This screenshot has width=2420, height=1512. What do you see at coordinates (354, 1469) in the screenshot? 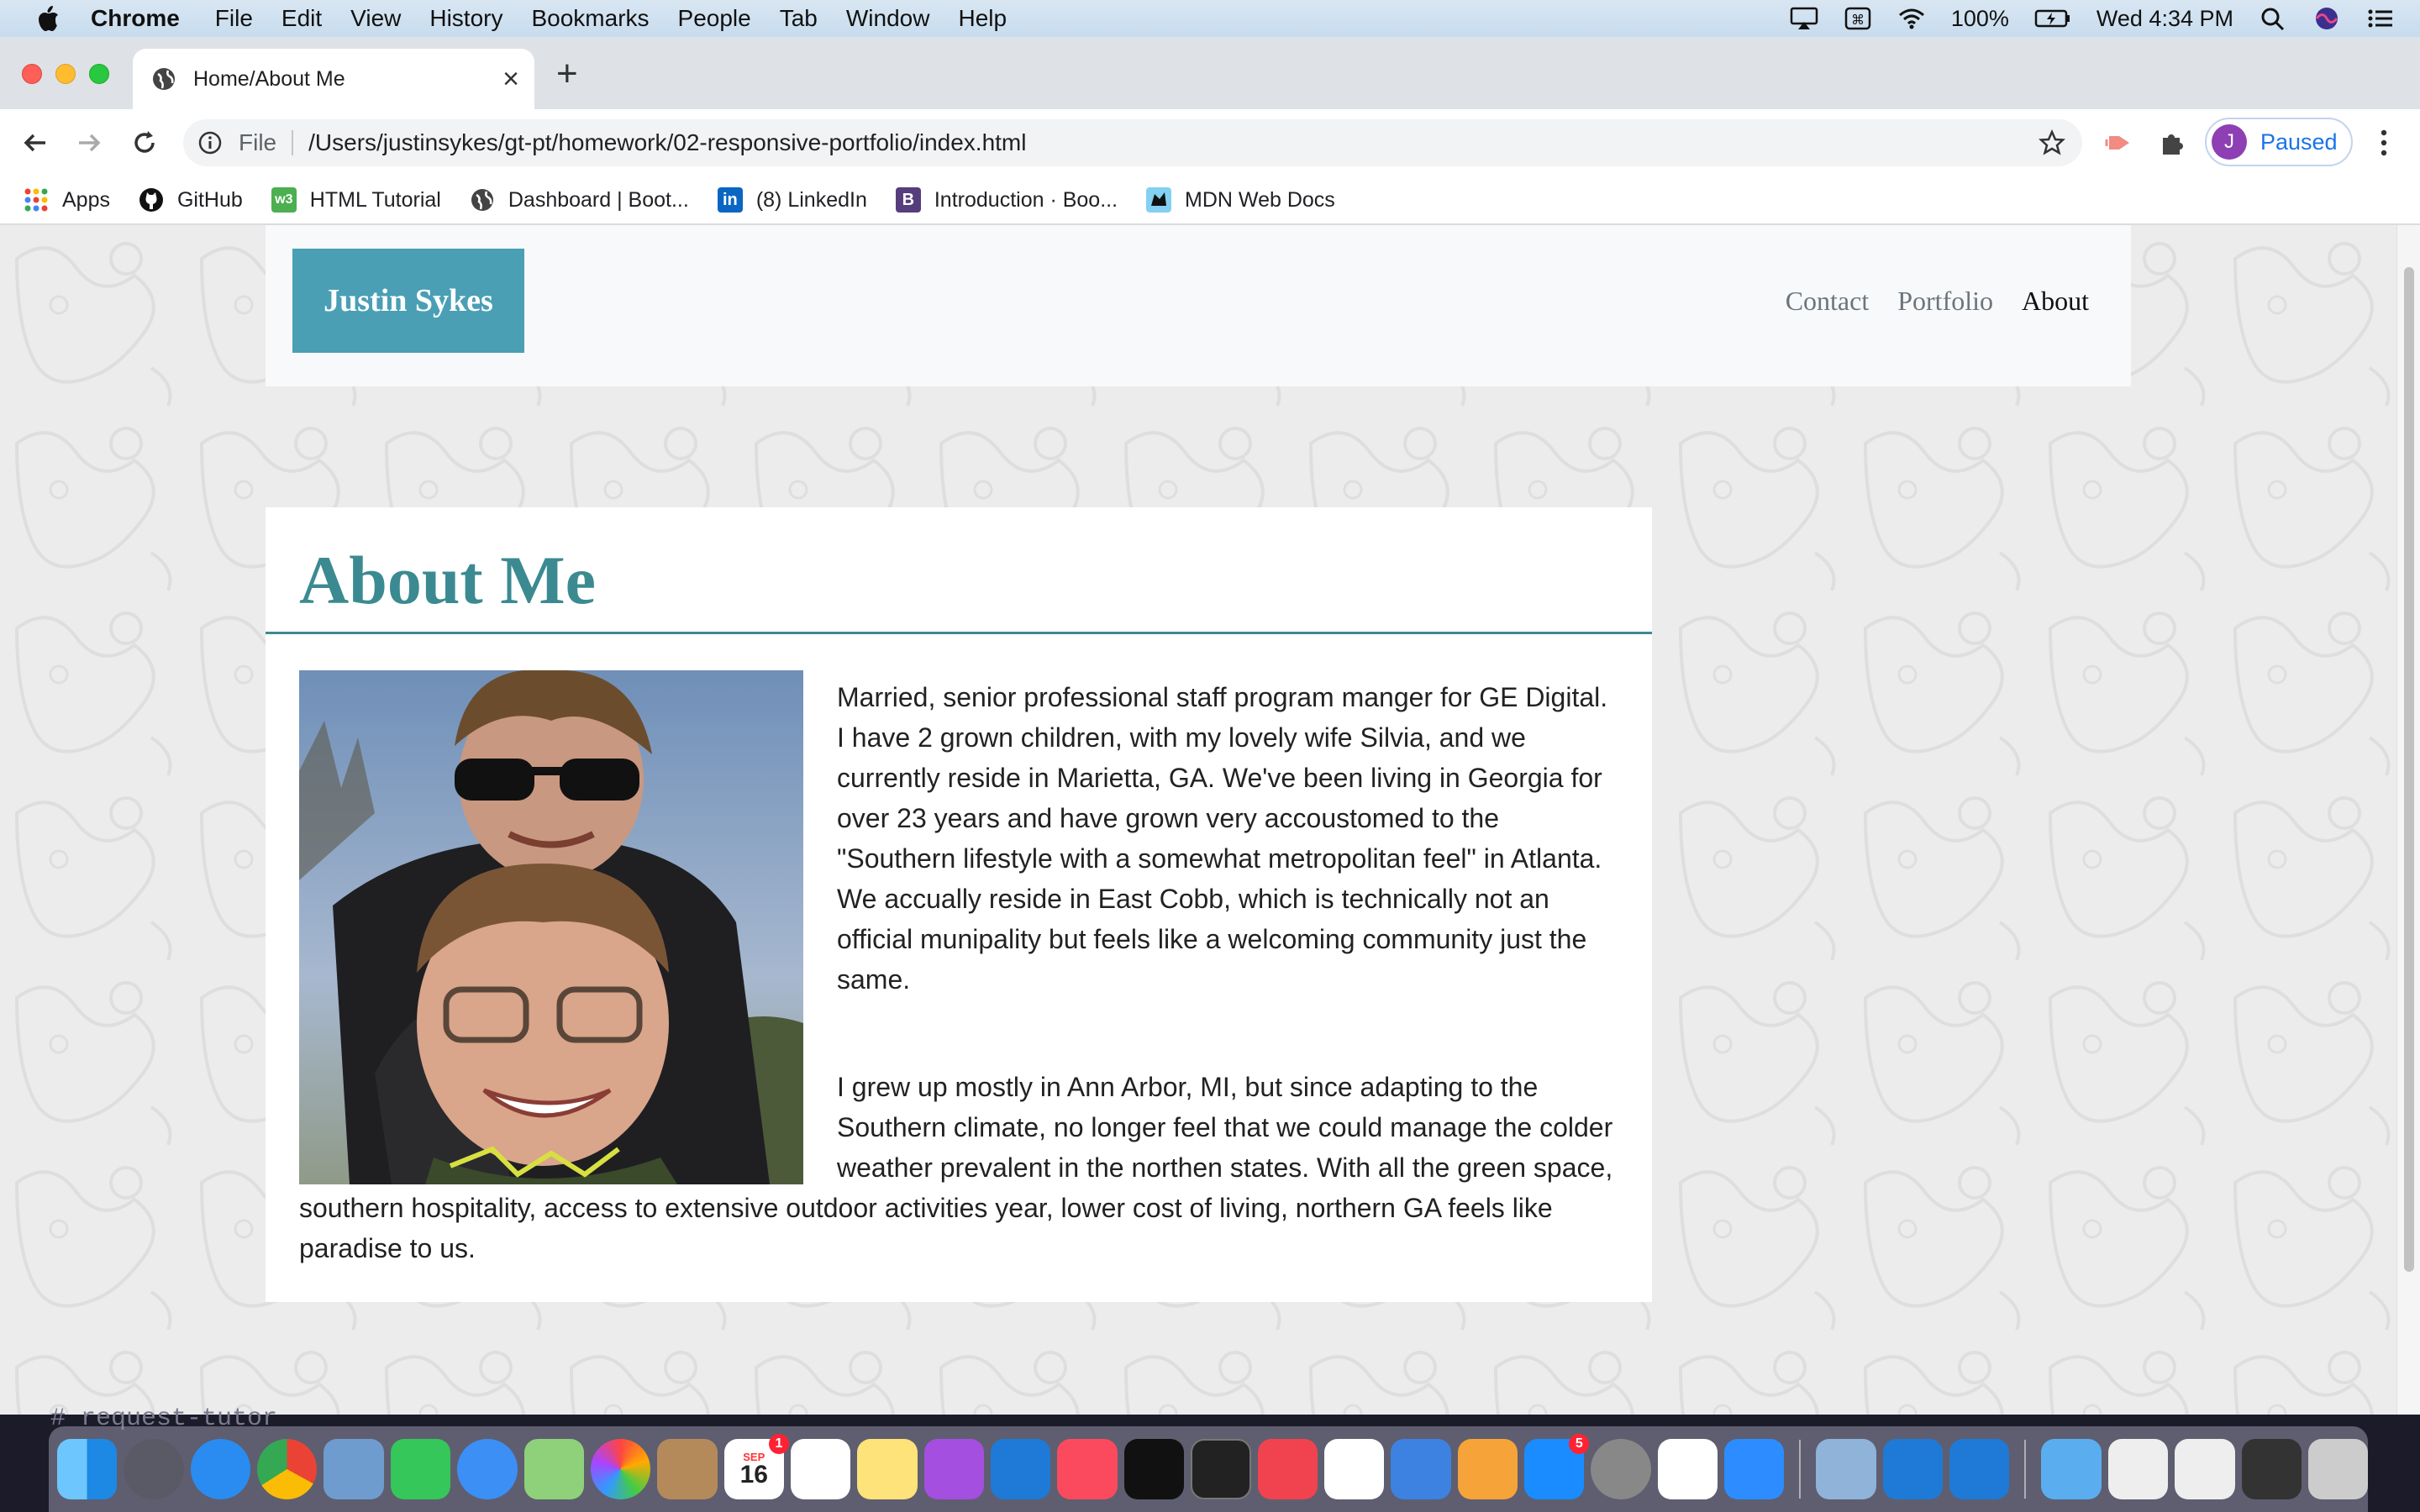
I see `mail-icon` at bounding box center [354, 1469].